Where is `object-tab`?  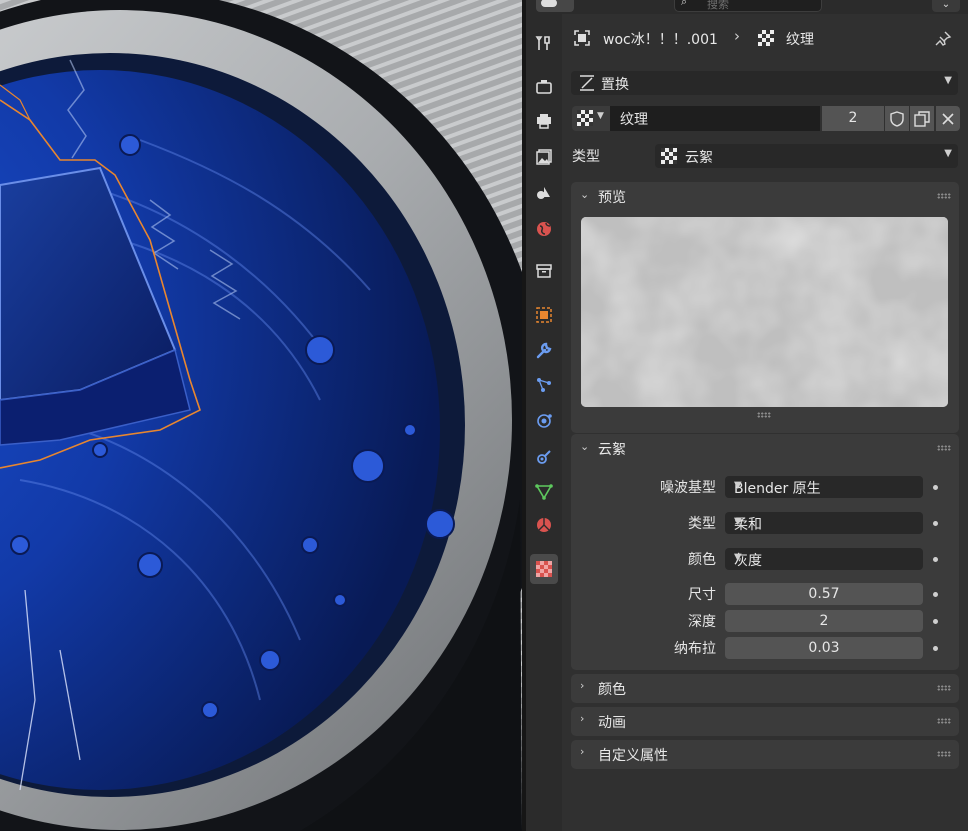 object-tab is located at coordinates (544, 315).